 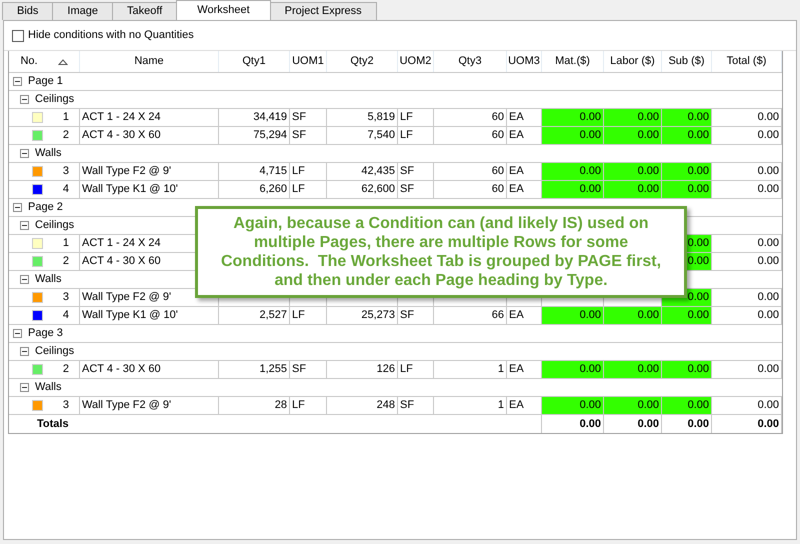 What do you see at coordinates (254, 315) in the screenshot?
I see `table-cell: 2,527` at bounding box center [254, 315].